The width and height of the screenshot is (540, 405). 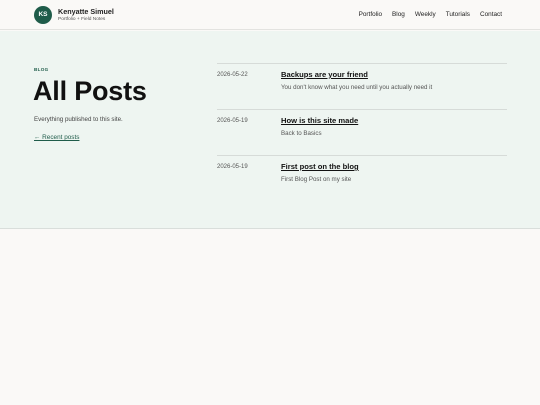 I want to click on section-kicker: BLOG, so click(x=41, y=69).